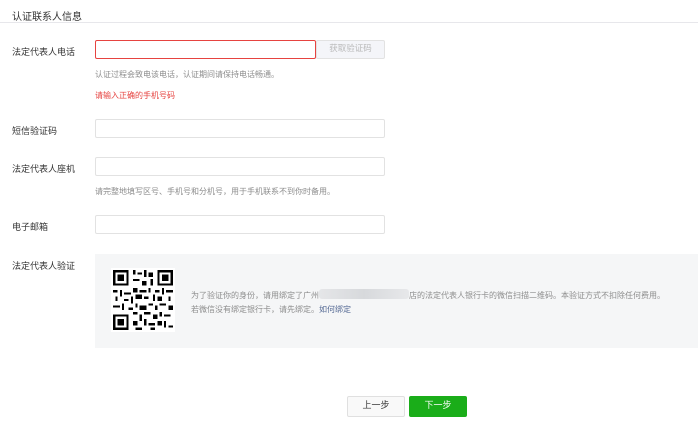  I want to click on verify-text-after: 店的法定代表人银行卡的微信扫描二维码。本验证方式不扣除任何费用。, so click(537, 295).